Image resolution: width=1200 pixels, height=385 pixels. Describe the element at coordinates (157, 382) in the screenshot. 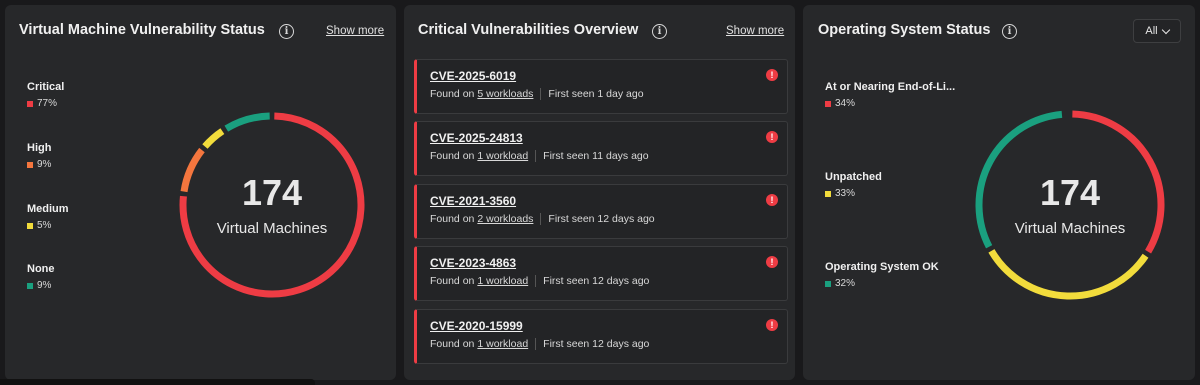

I see `browser-status-bar` at that location.